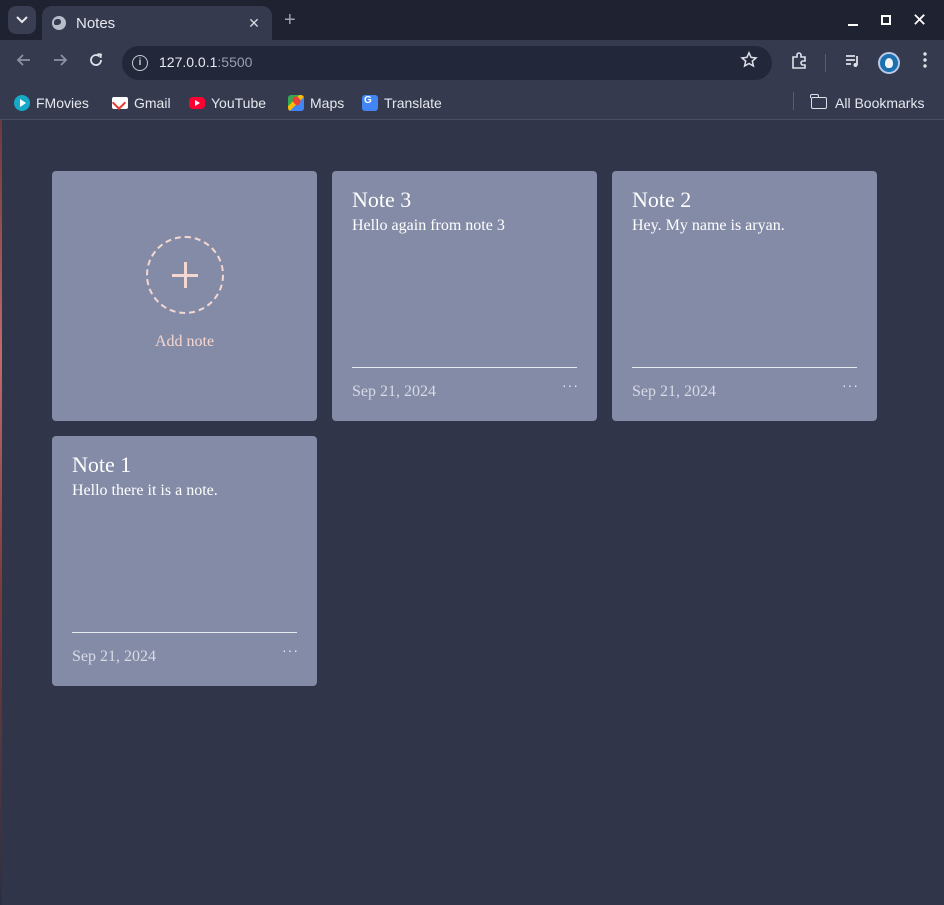  Describe the element at coordinates (472, 20) in the screenshot. I see `tab-strip: Notes ✕ + ✕` at that location.